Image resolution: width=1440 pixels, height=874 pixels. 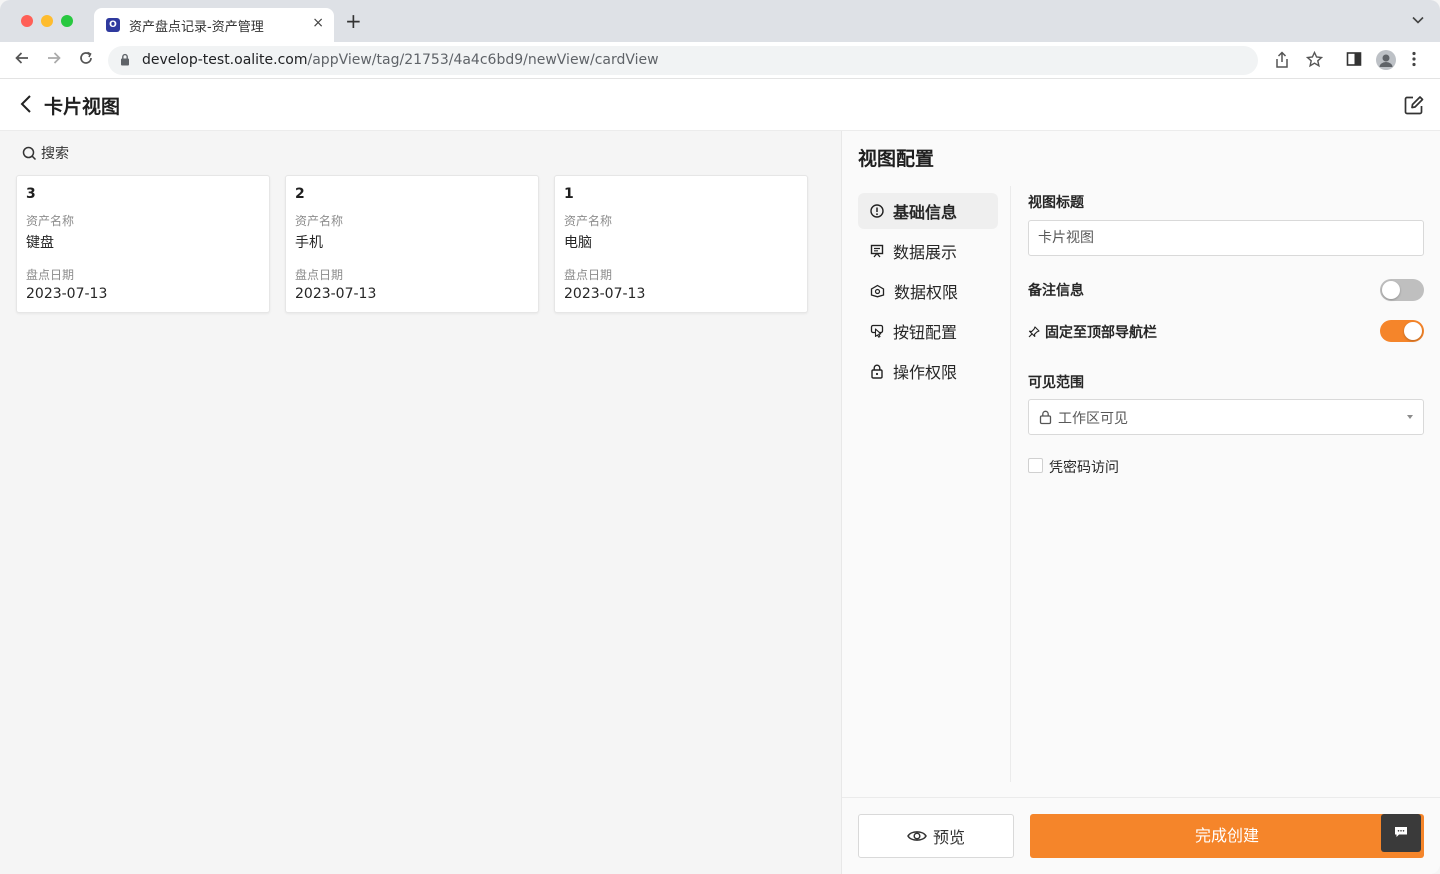 What do you see at coordinates (1314, 61) in the screenshot?
I see `bookmark-star-icon` at bounding box center [1314, 61].